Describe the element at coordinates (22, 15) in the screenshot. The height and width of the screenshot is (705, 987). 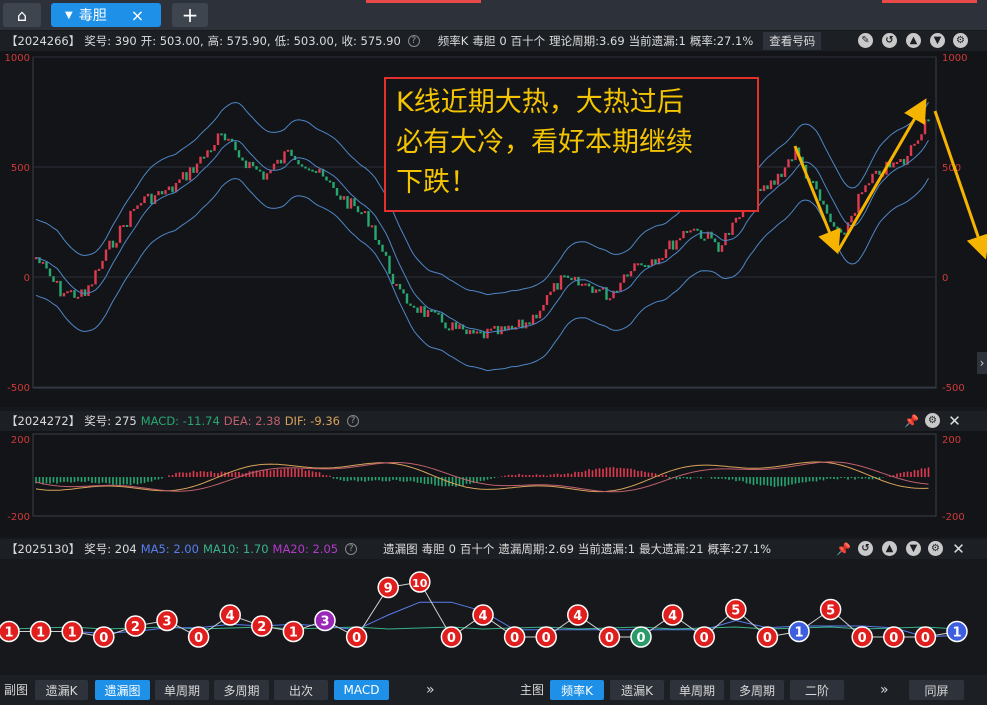
I see `home-tab: ⌂` at that location.